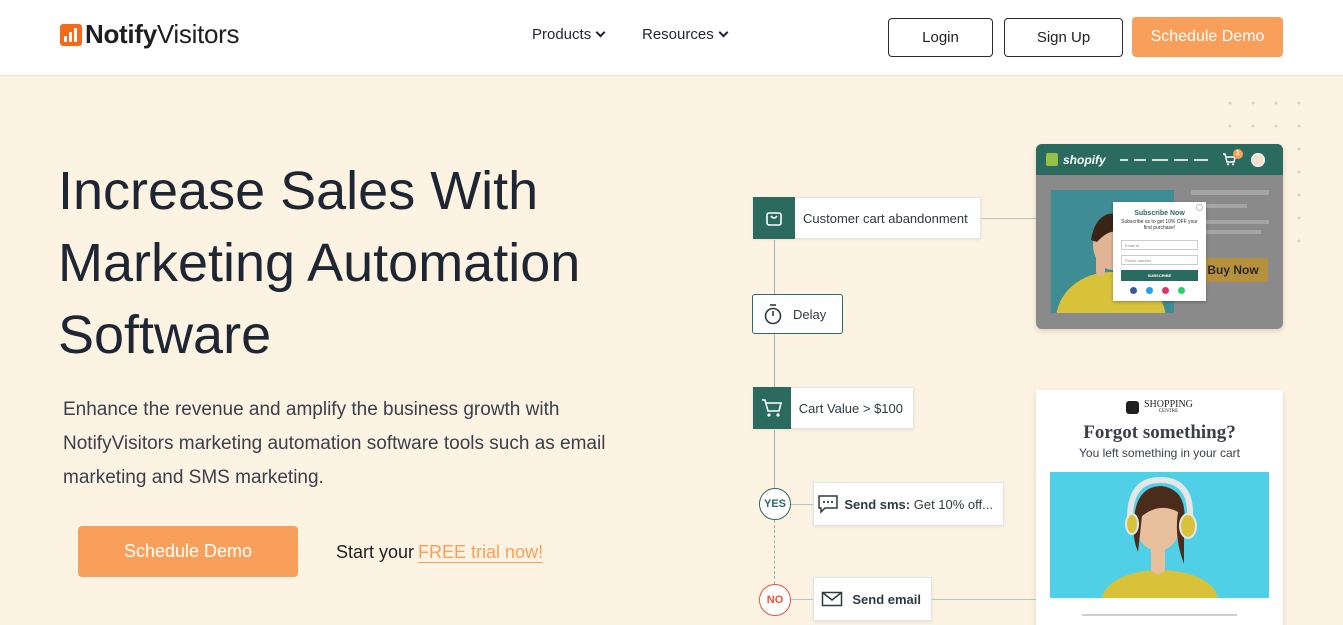 The width and height of the screenshot is (1343, 625). Describe the element at coordinates (1257, 159) in the screenshot. I see `avatar` at that location.